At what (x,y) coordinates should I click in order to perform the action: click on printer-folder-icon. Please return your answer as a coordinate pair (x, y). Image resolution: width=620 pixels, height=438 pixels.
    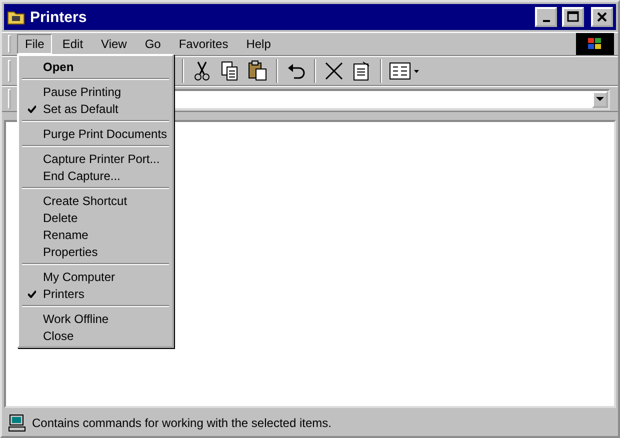
    Looking at the image, I should click on (16, 17).